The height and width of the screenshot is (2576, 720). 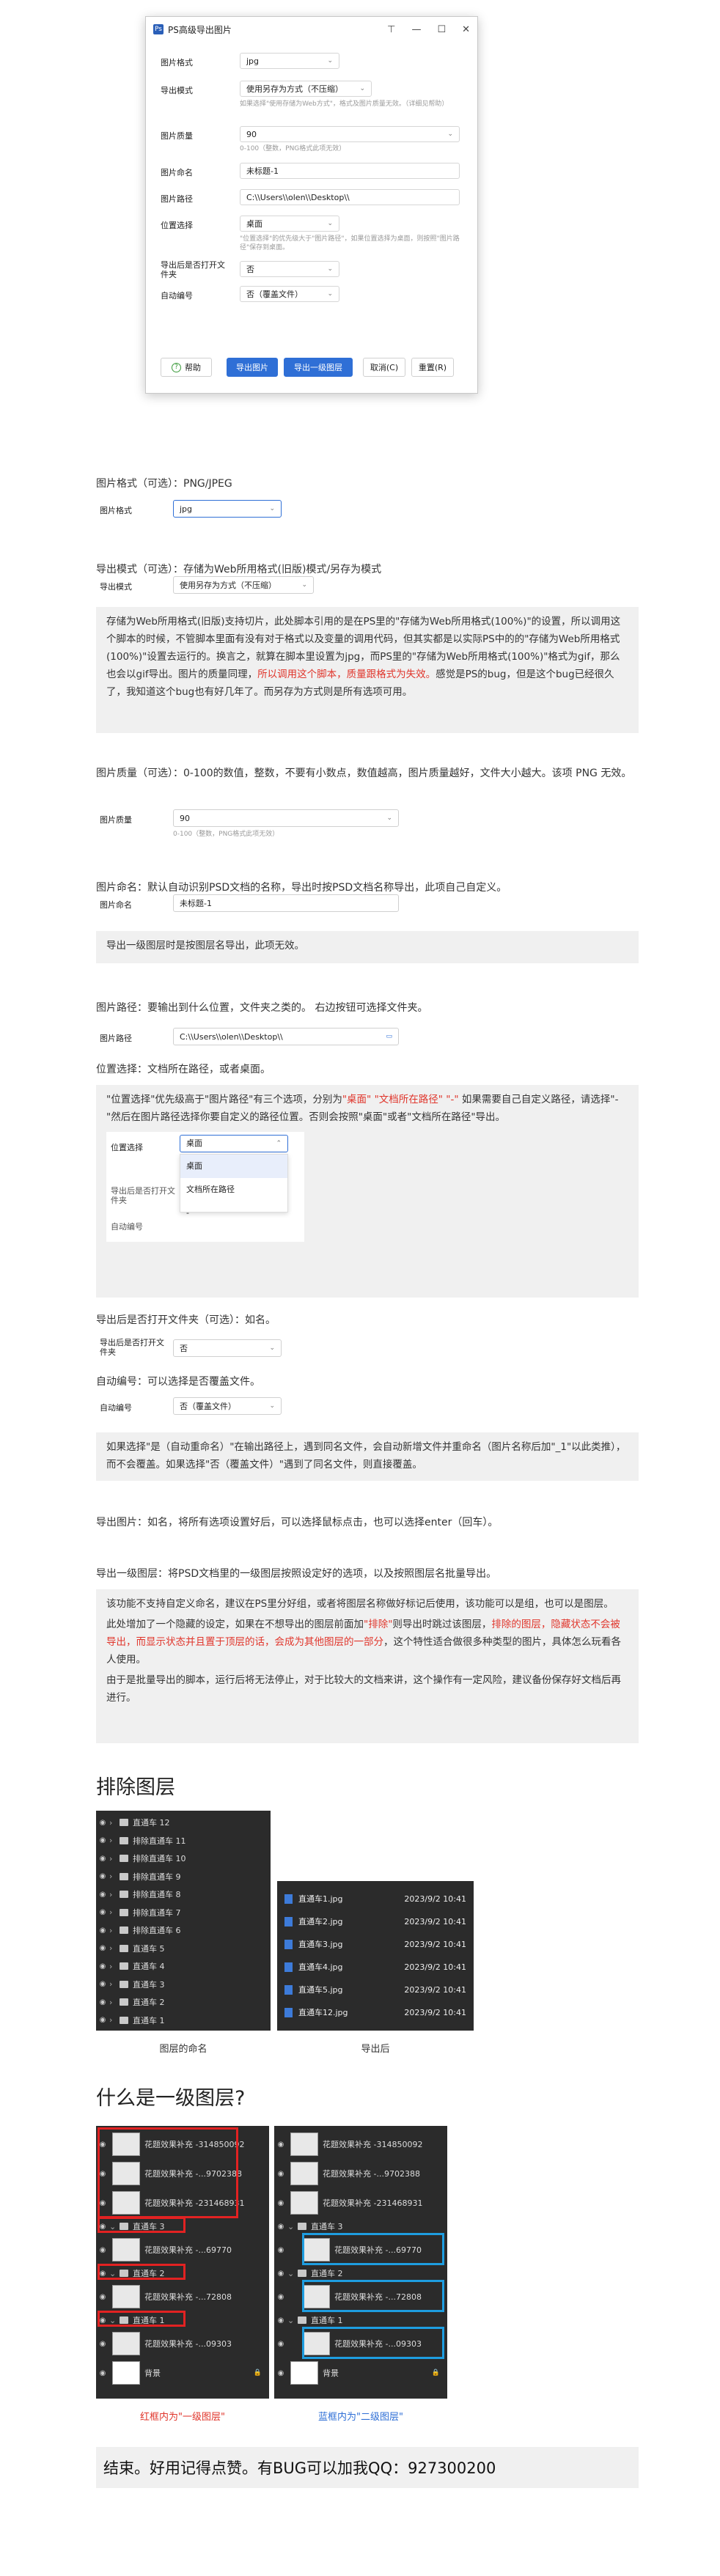 What do you see at coordinates (360, 2144) in the screenshot?
I see `layer-row: ◉ 花题效果补充 -314850092` at bounding box center [360, 2144].